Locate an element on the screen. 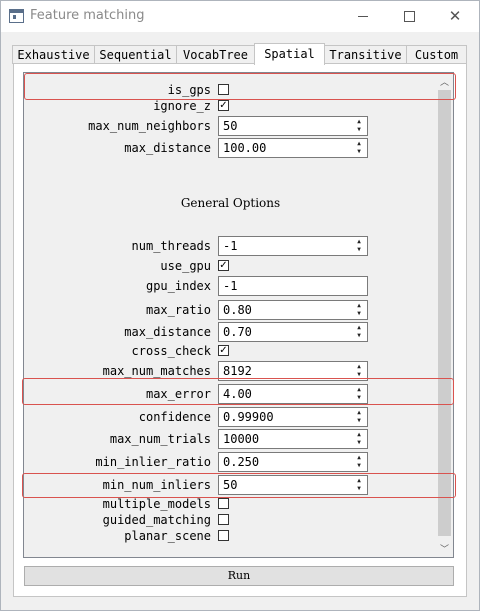 Image resolution: width=480 pixels, height=611 pixels. vertical-scrollbar: ︿ ﹀ is located at coordinates (444, 315).